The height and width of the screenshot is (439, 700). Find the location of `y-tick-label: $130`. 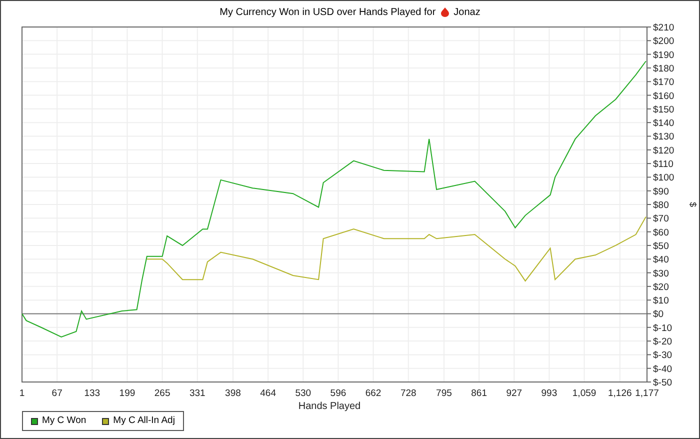

y-tick-label: $130 is located at coordinates (663, 137).